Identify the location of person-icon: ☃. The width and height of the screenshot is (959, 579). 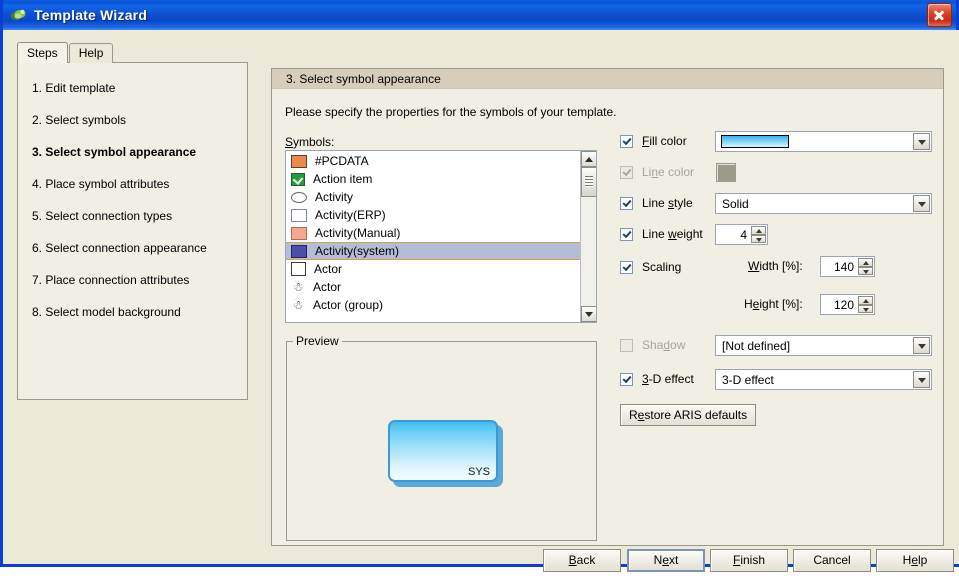
(298, 304).